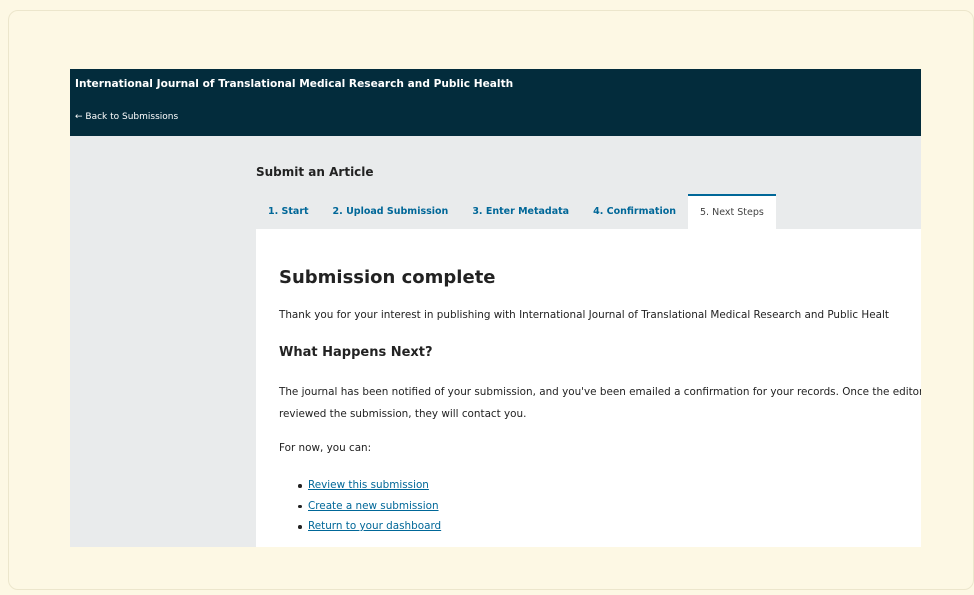 Image resolution: width=974 pixels, height=595 pixels. I want to click on back-to-submissions-link: ← Back to Submissions, so click(126, 117).